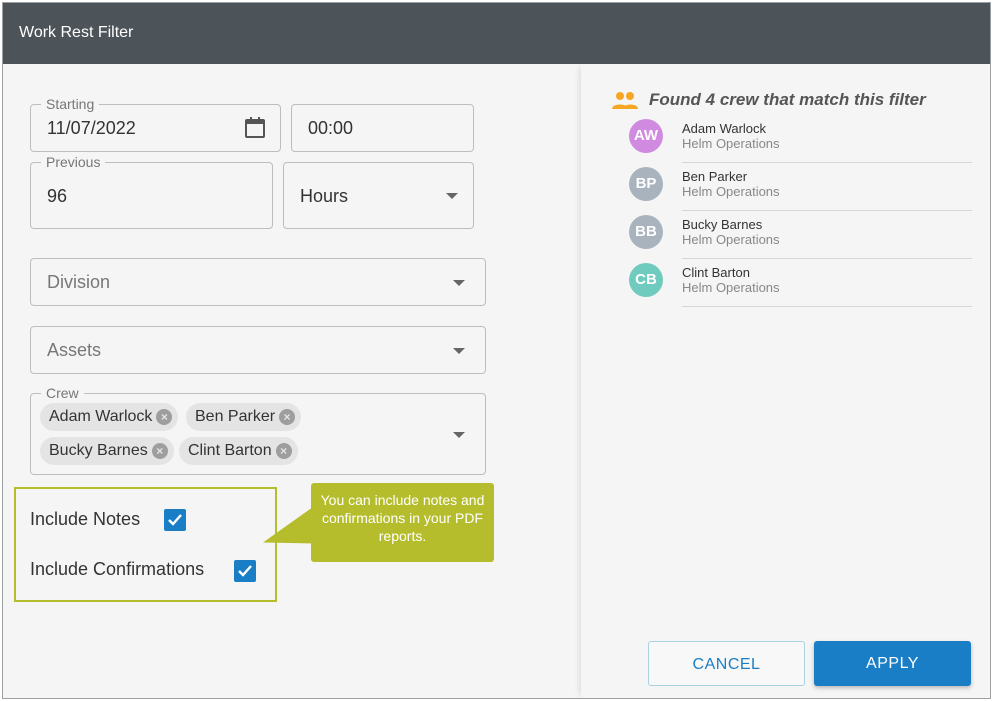  I want to click on starting-label: Starting, so click(70, 104).